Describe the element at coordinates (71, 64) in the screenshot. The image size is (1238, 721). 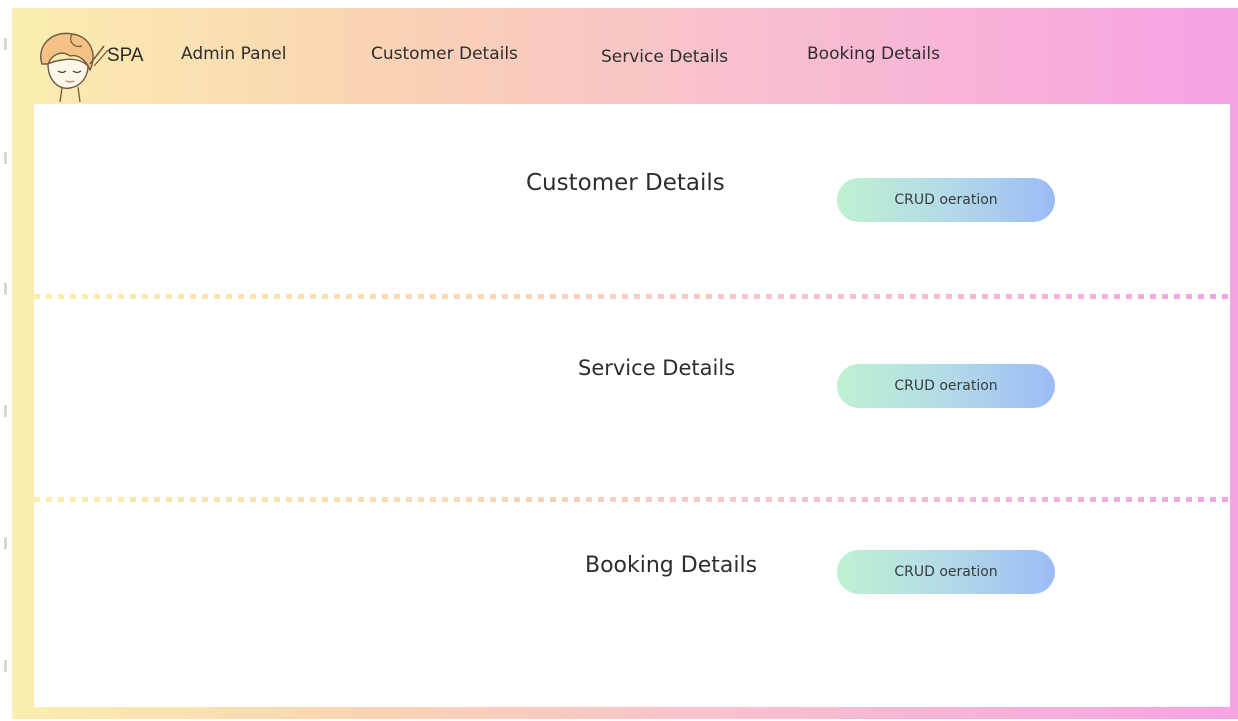
I see `spa-woman-logo-icon` at that location.